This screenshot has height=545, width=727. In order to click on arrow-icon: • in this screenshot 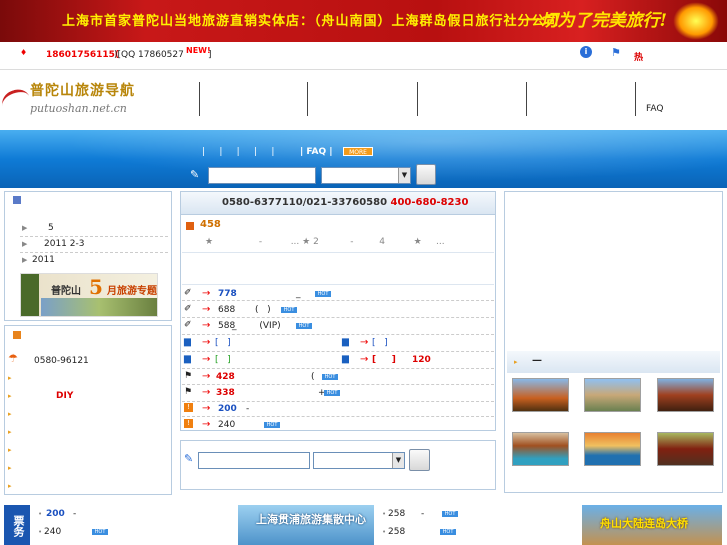, I will do `click(40, 514)`.